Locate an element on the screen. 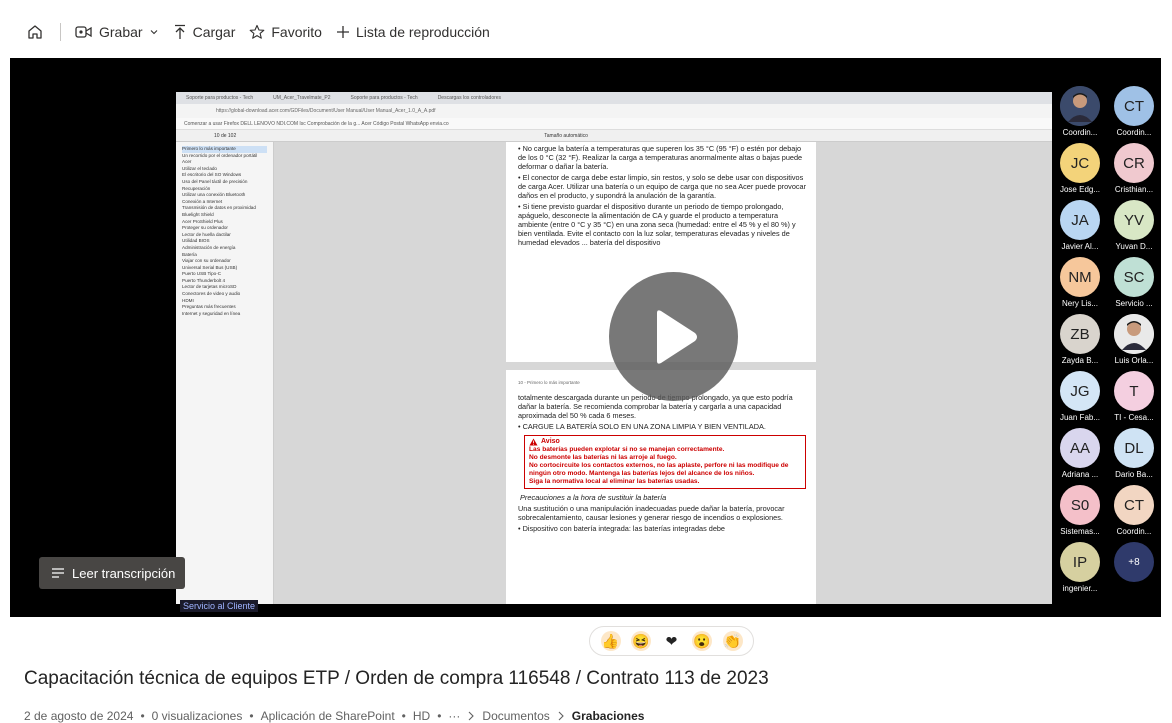  chevron-right-icon is located at coordinates (472, 716).